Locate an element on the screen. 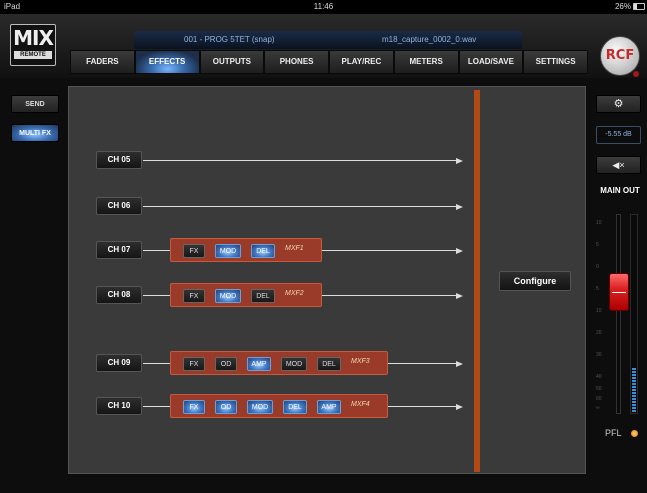  status-bar: iPad 11:46 26% is located at coordinates (323, 7).